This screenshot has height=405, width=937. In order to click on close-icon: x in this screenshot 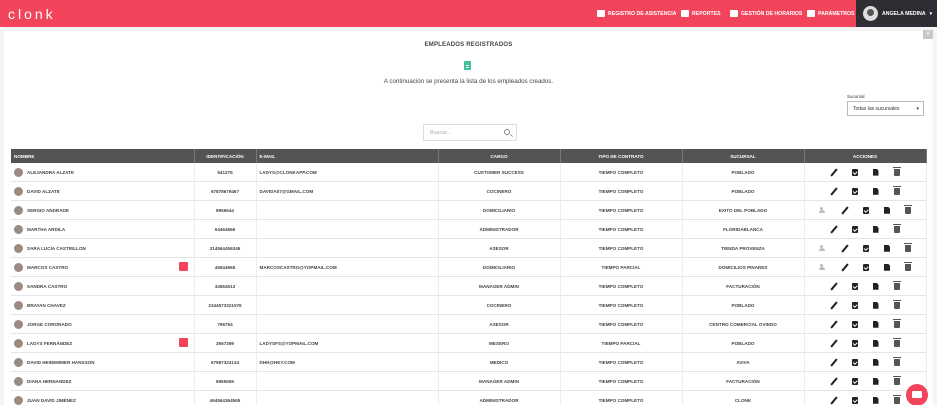, I will do `click(928, 34)`.